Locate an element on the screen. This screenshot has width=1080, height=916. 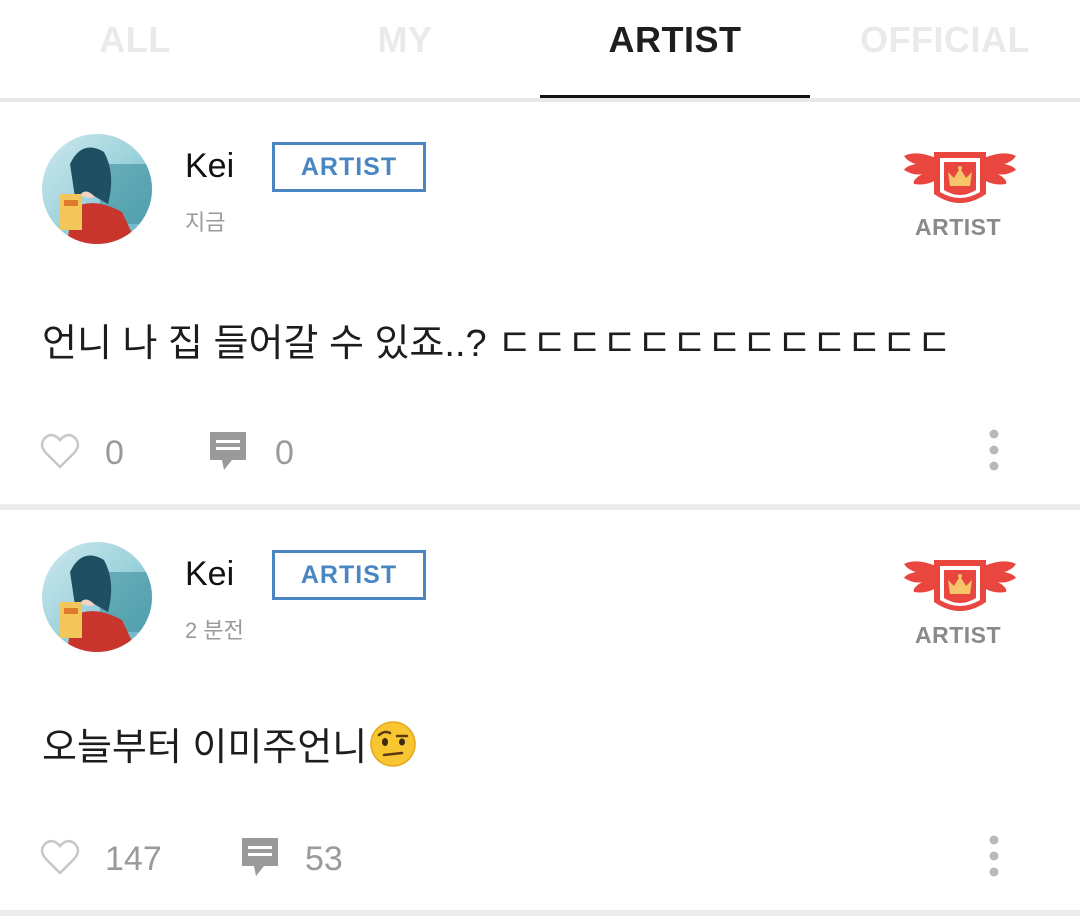
tab-all-label: ALL is located at coordinates (135, 39).